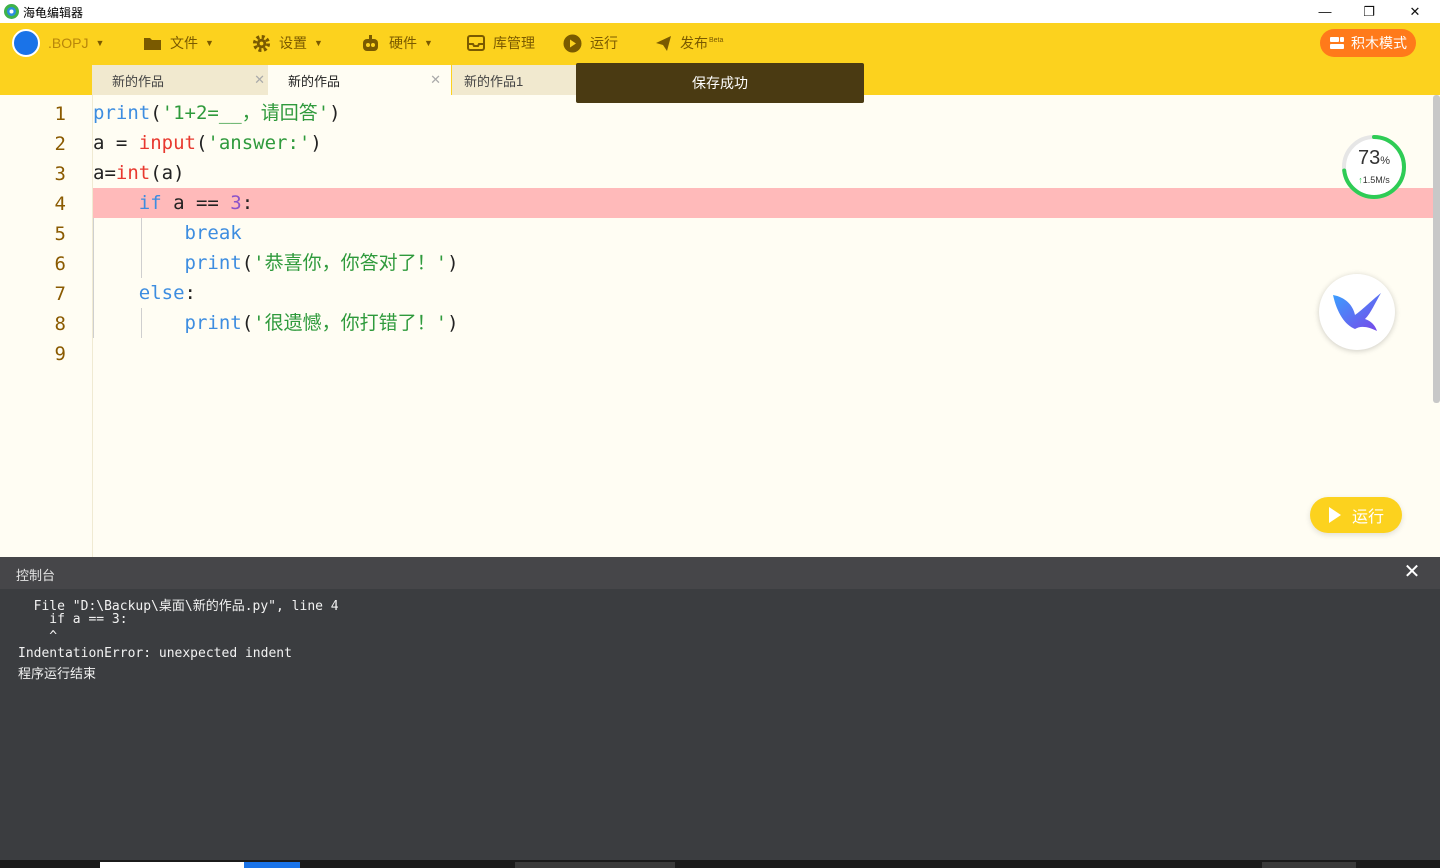 This screenshot has height=868, width=1440. Describe the element at coordinates (173, 203) in the screenshot. I see `code-line: if a == 3:` at that location.